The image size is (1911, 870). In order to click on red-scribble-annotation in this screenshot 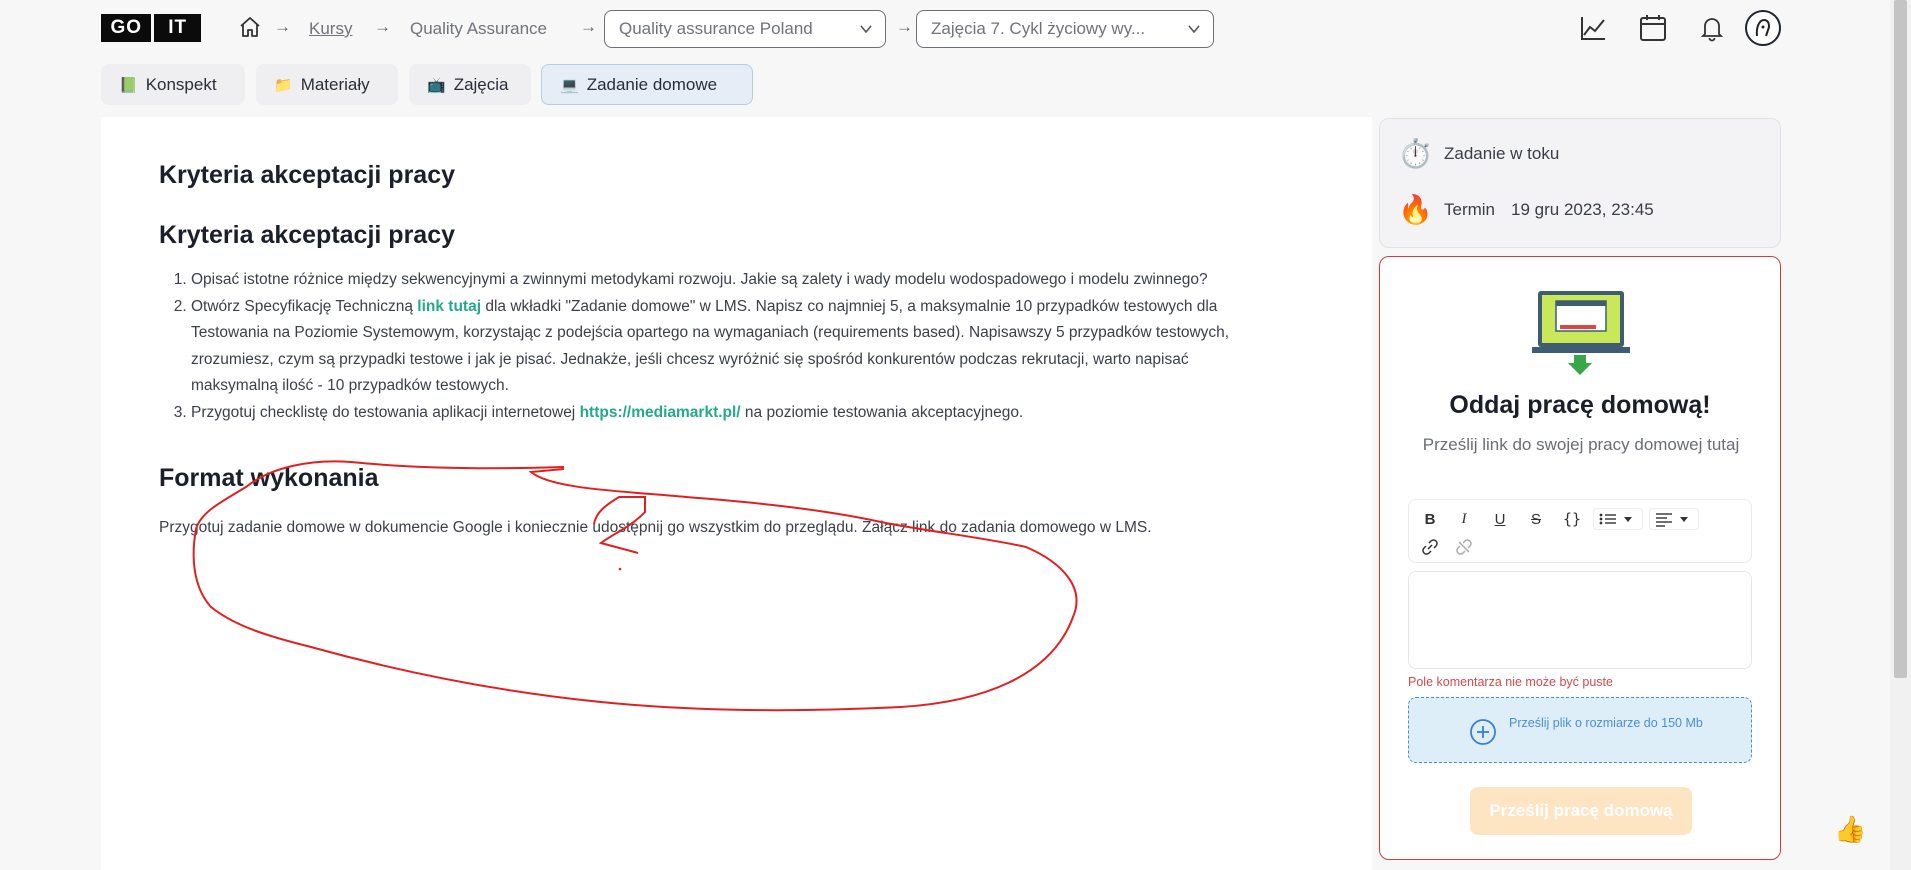, I will do `click(635, 586)`.